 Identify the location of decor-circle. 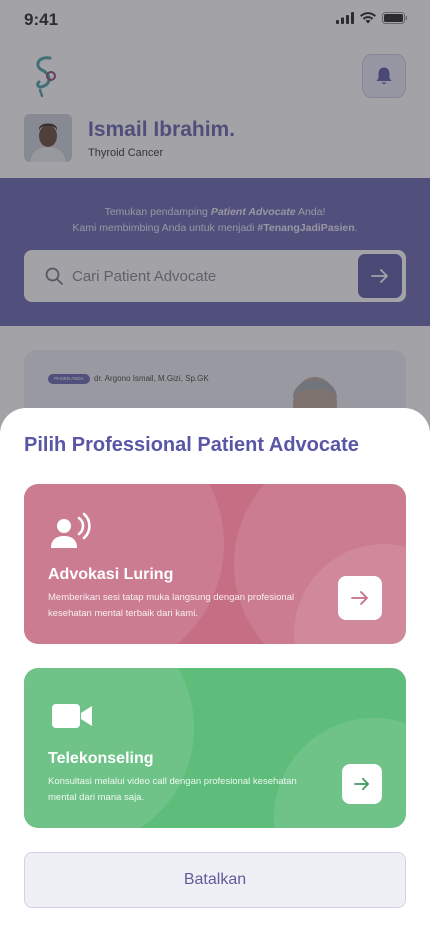
(340, 773).